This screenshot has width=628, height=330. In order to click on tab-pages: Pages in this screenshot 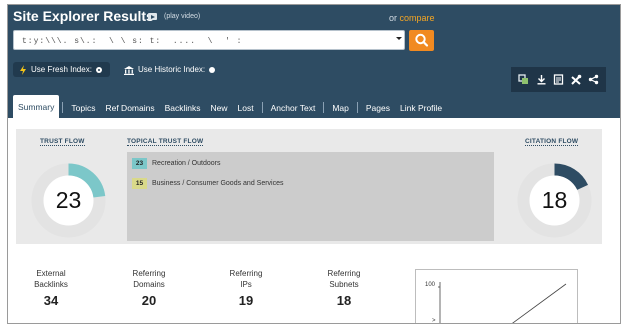, I will do `click(378, 107)`.